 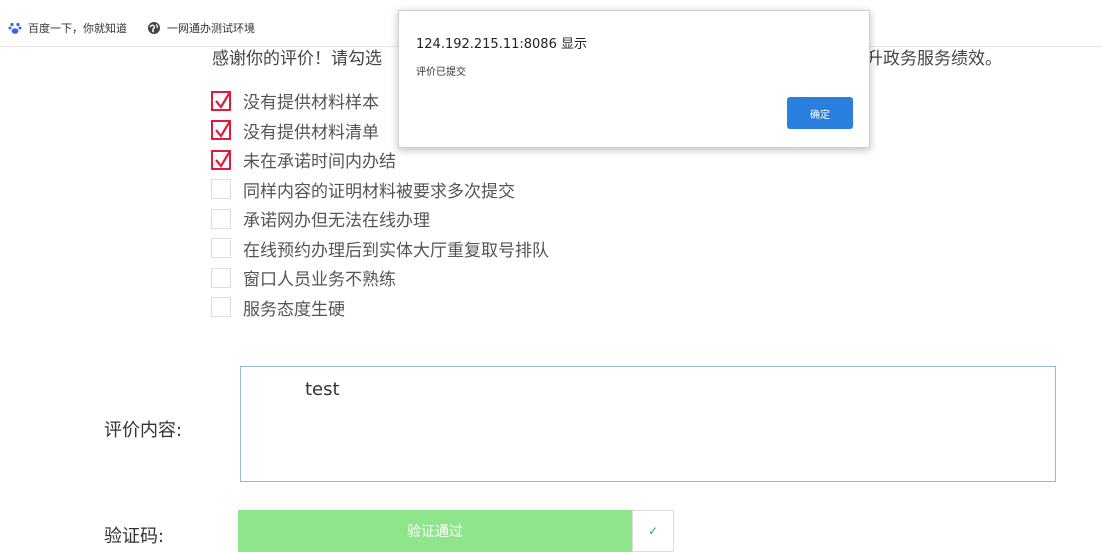 I want to click on reason-option: 窗口人员业务不熟练, so click(x=380, y=278).